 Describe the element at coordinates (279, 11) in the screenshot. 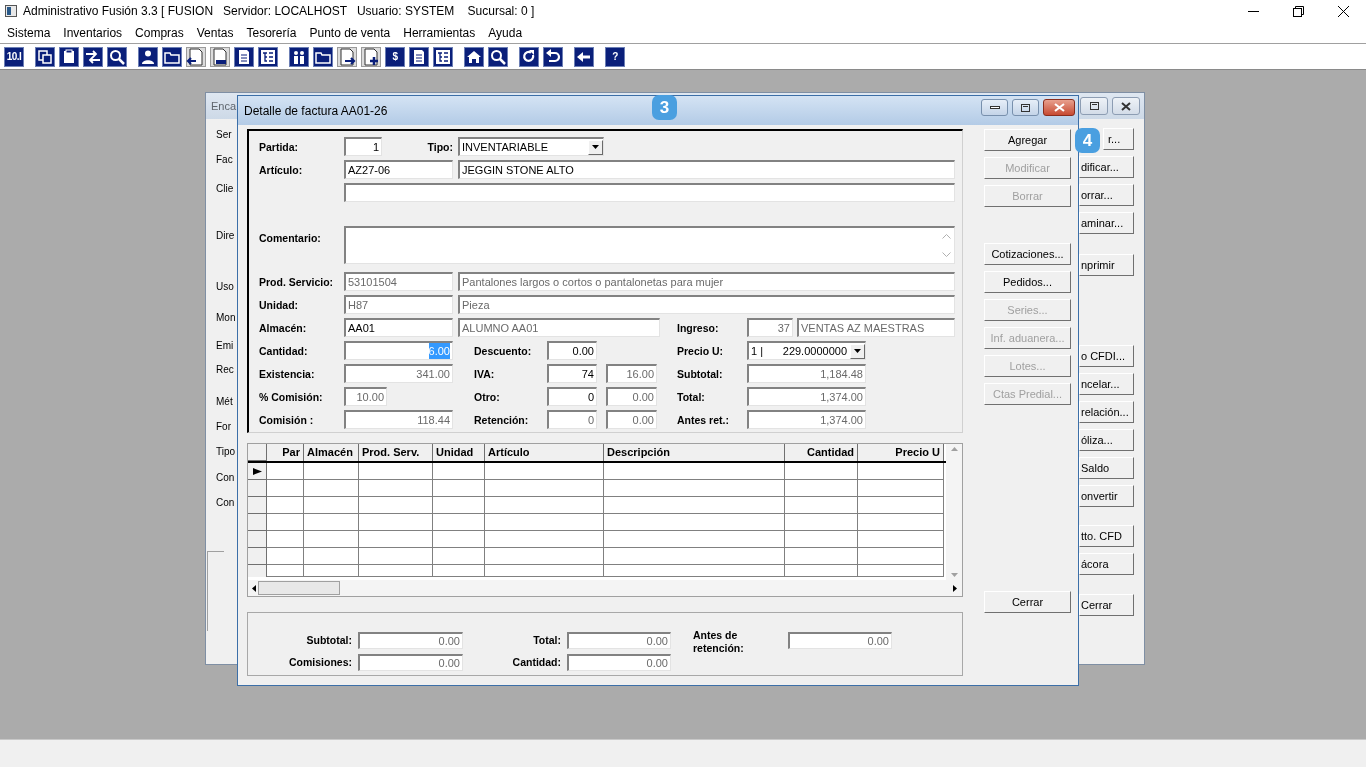

I see `window-title: Administrativo Fusión 3.3 [ FUSION Servidor: LOCALHOST Usuario: SYSTEM Sucursal: 0 ]` at that location.